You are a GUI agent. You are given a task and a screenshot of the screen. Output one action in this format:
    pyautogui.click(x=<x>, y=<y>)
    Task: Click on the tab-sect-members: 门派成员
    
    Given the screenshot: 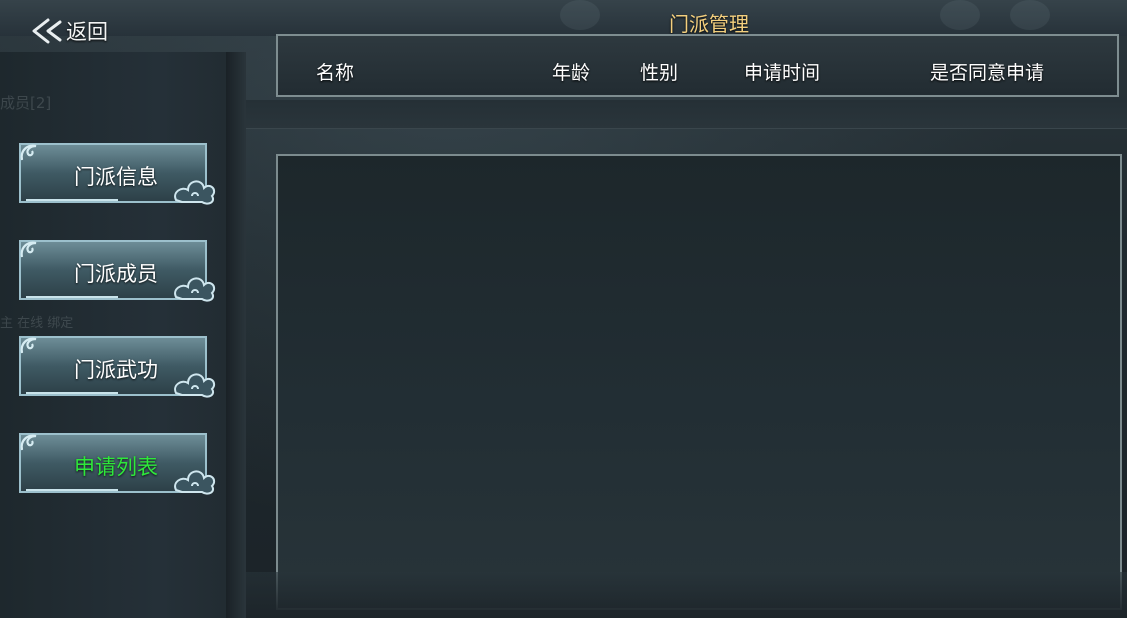 What is the action you would take?
    pyautogui.click(x=117, y=271)
    